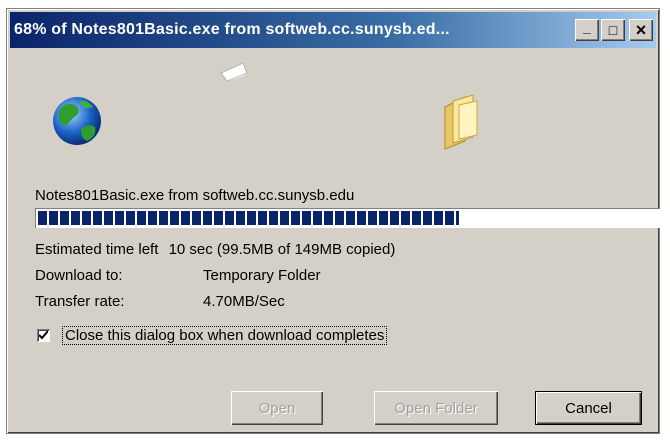 The image size is (670, 440). Describe the element at coordinates (77, 121) in the screenshot. I see `globe-icon` at that location.